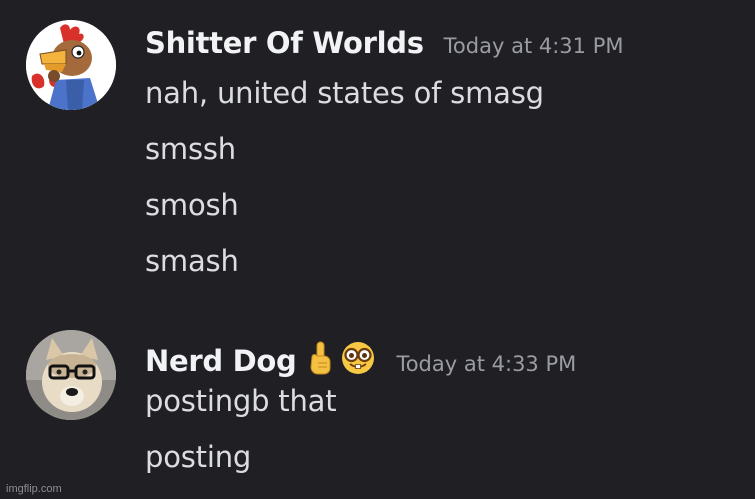 The image size is (755, 499). I want to click on nerd-face-emoji-icon, so click(358, 358).